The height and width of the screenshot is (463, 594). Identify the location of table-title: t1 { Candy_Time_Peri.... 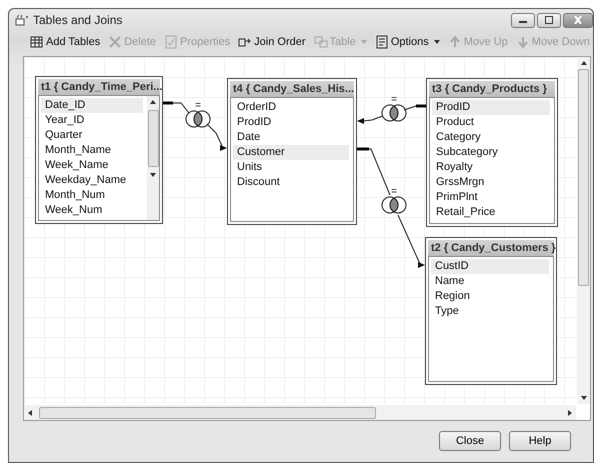
(101, 87).